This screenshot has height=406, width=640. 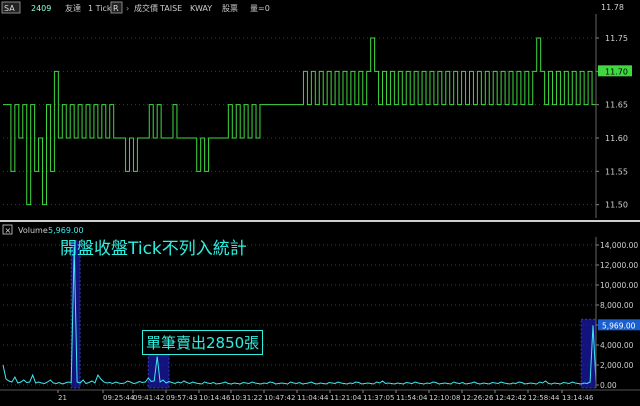 What do you see at coordinates (346, 398) in the screenshot?
I see `time-tick-label: 11:21:04` at bounding box center [346, 398].